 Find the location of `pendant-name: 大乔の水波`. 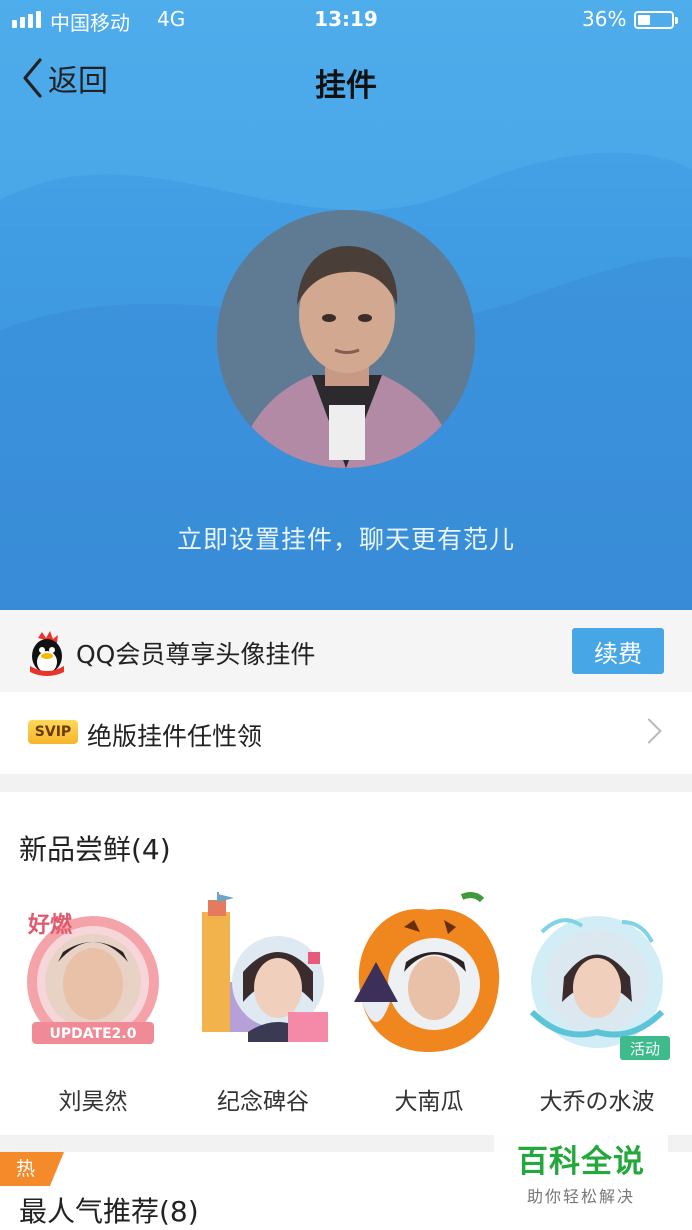

pendant-name: 大乔の水波 is located at coordinates (597, 1102).